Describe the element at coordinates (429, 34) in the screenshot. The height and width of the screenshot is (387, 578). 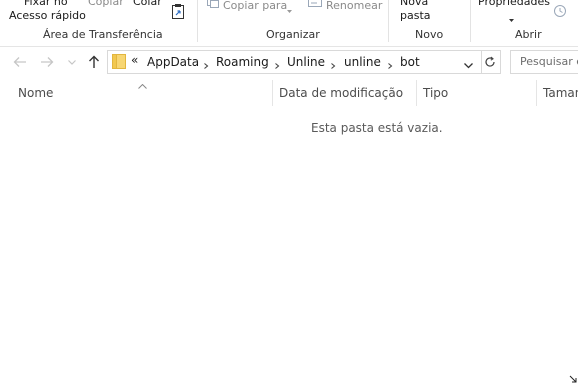
I see `new-group-label: Novo` at that location.